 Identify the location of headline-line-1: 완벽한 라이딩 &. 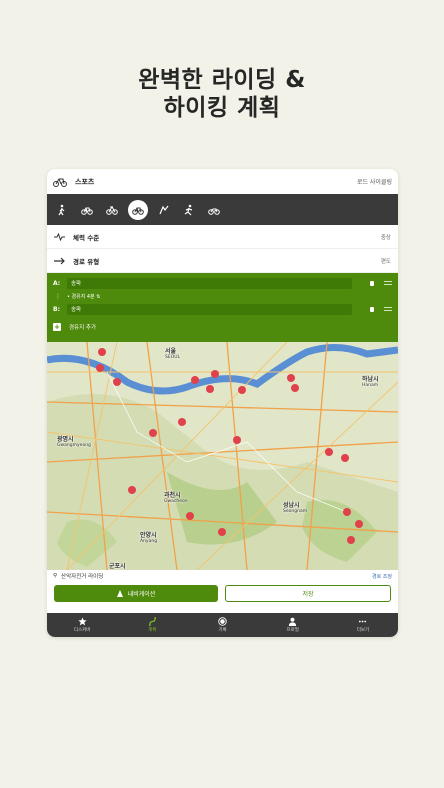
(222, 80).